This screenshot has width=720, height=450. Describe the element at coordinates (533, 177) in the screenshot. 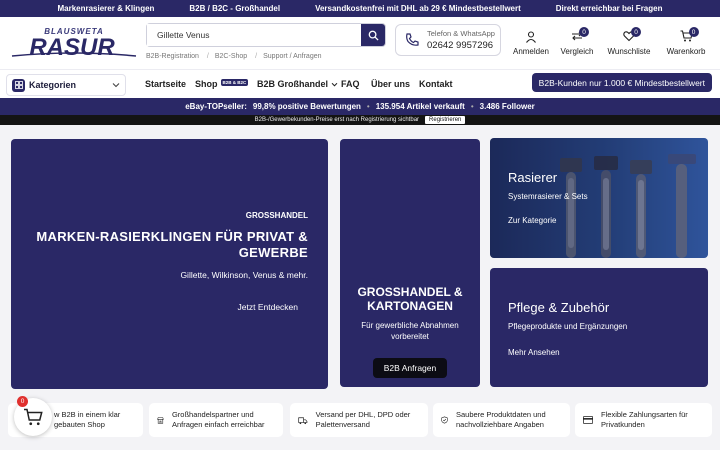

I see `razor-card-title: Rasierer` at that location.